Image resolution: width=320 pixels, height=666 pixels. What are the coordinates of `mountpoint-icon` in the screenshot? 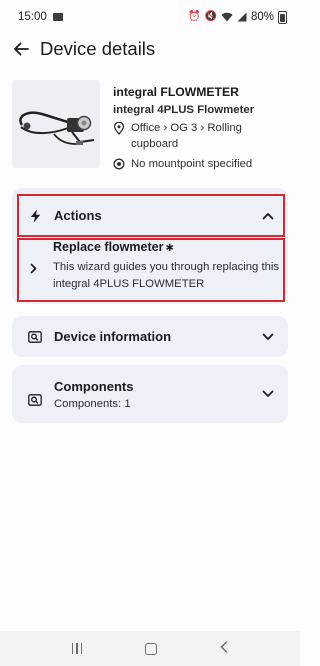 It's located at (120, 164).